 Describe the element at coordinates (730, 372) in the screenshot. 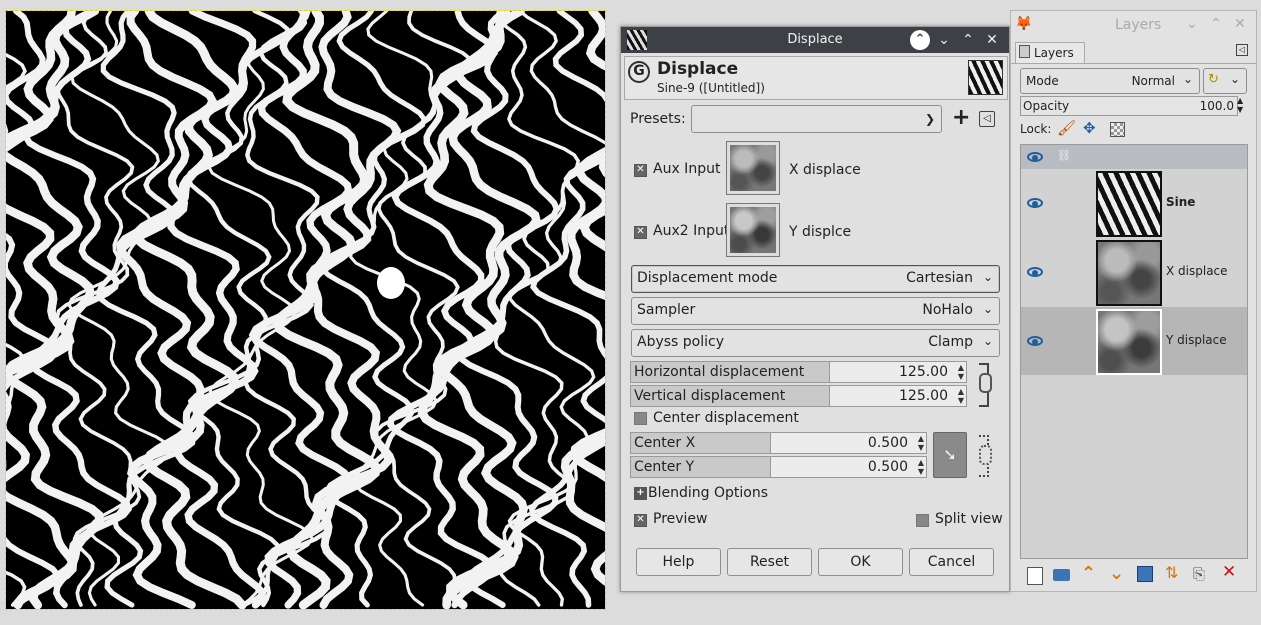

I see `horizontal-displacement-label: Horizontal displacement` at that location.